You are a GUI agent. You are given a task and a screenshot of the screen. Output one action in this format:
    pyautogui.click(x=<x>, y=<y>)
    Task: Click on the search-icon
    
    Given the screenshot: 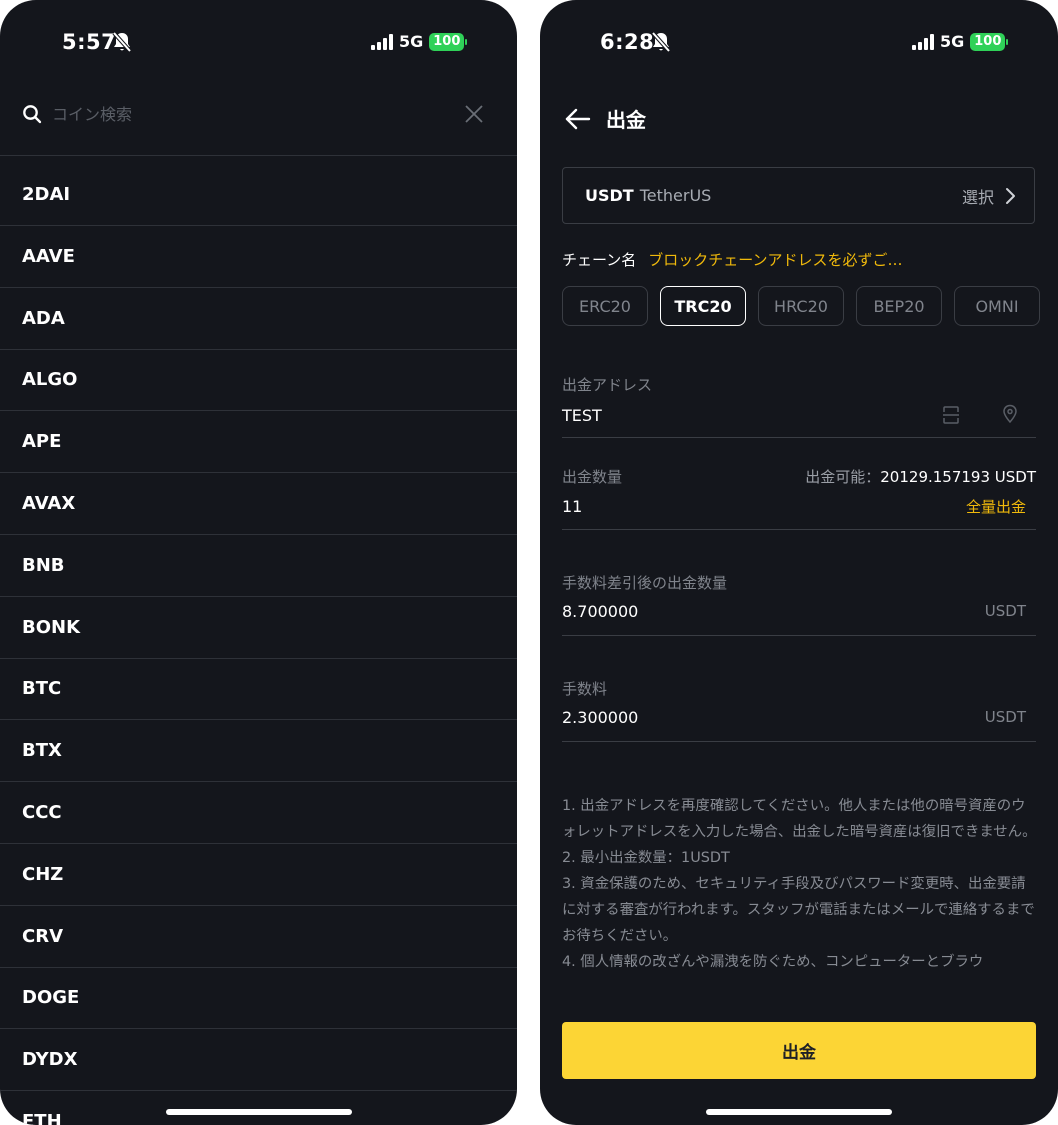 What is the action you would take?
    pyautogui.click(x=32, y=114)
    